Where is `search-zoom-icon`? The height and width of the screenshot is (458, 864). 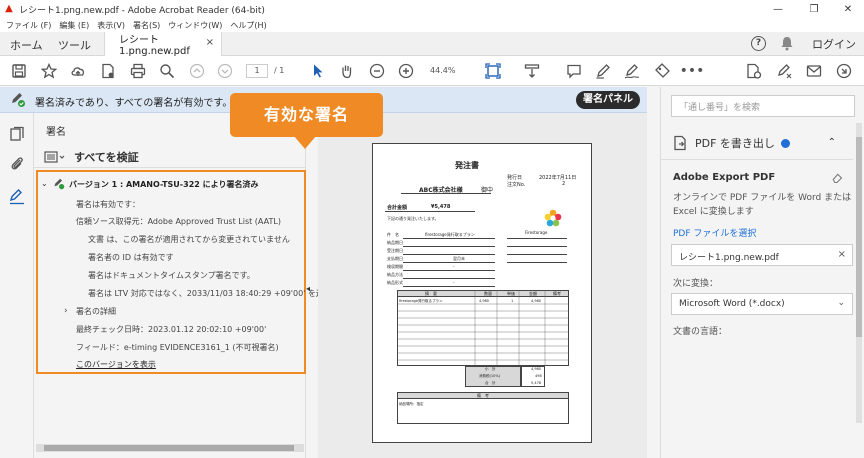 search-zoom-icon is located at coordinates (167, 71).